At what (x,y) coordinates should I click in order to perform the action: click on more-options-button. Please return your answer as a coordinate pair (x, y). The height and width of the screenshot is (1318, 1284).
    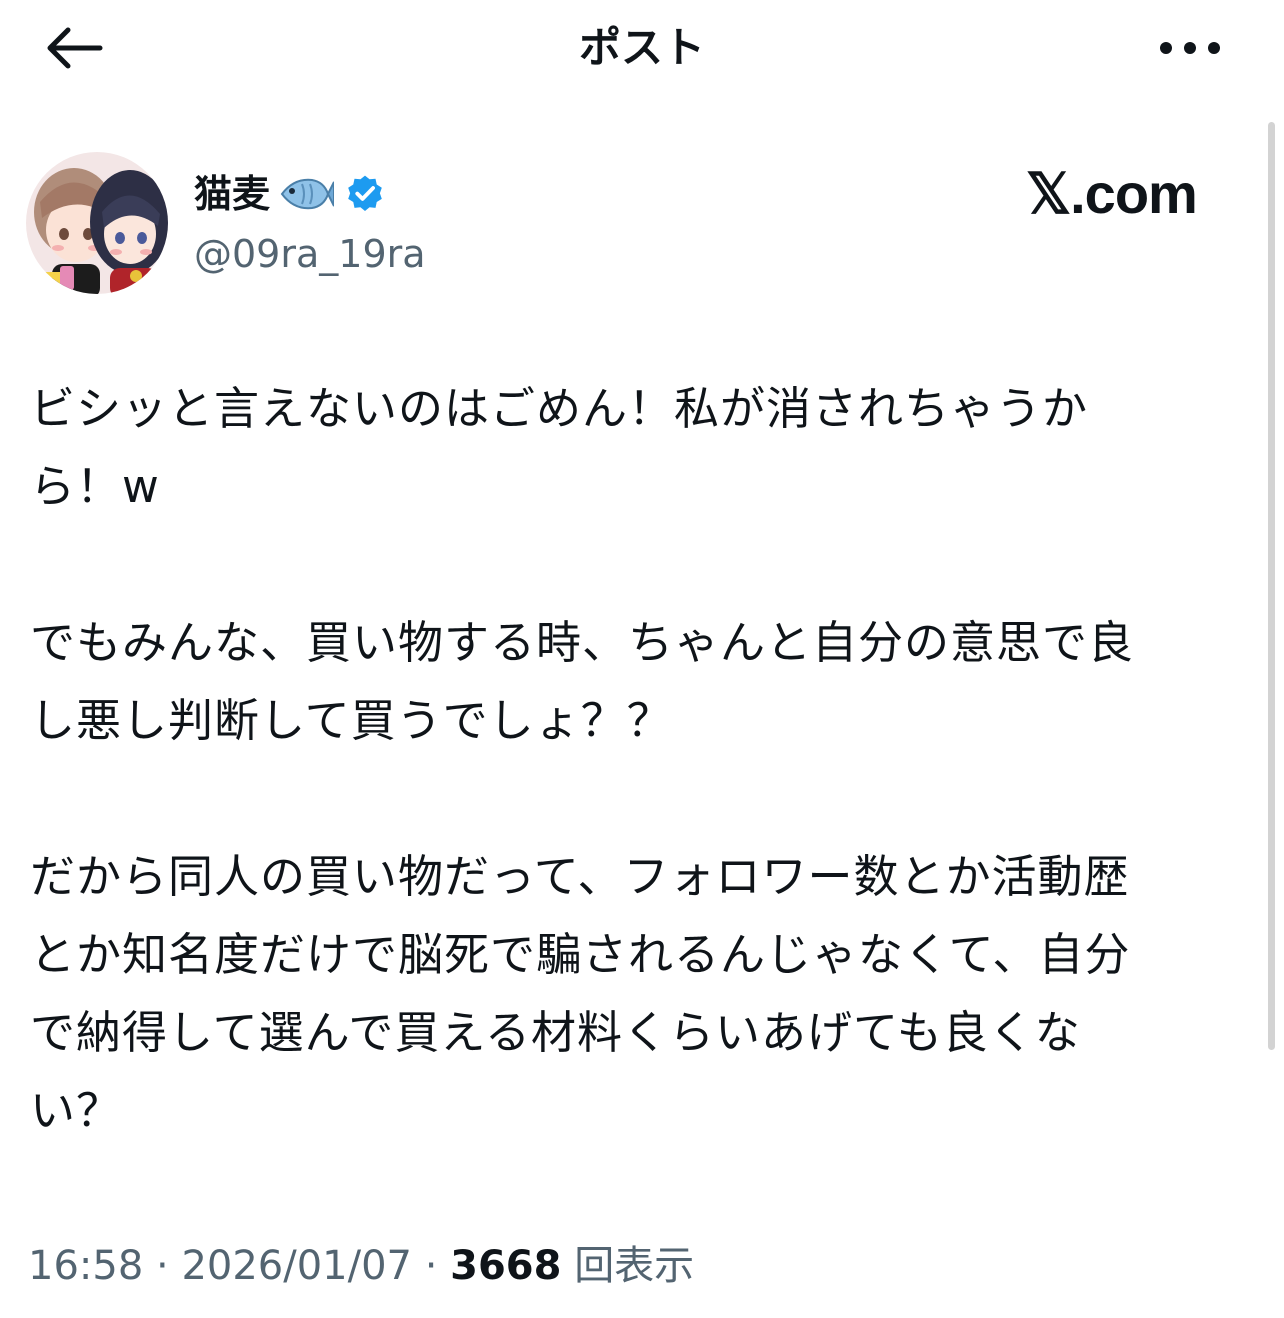
    Looking at the image, I should click on (1190, 48).